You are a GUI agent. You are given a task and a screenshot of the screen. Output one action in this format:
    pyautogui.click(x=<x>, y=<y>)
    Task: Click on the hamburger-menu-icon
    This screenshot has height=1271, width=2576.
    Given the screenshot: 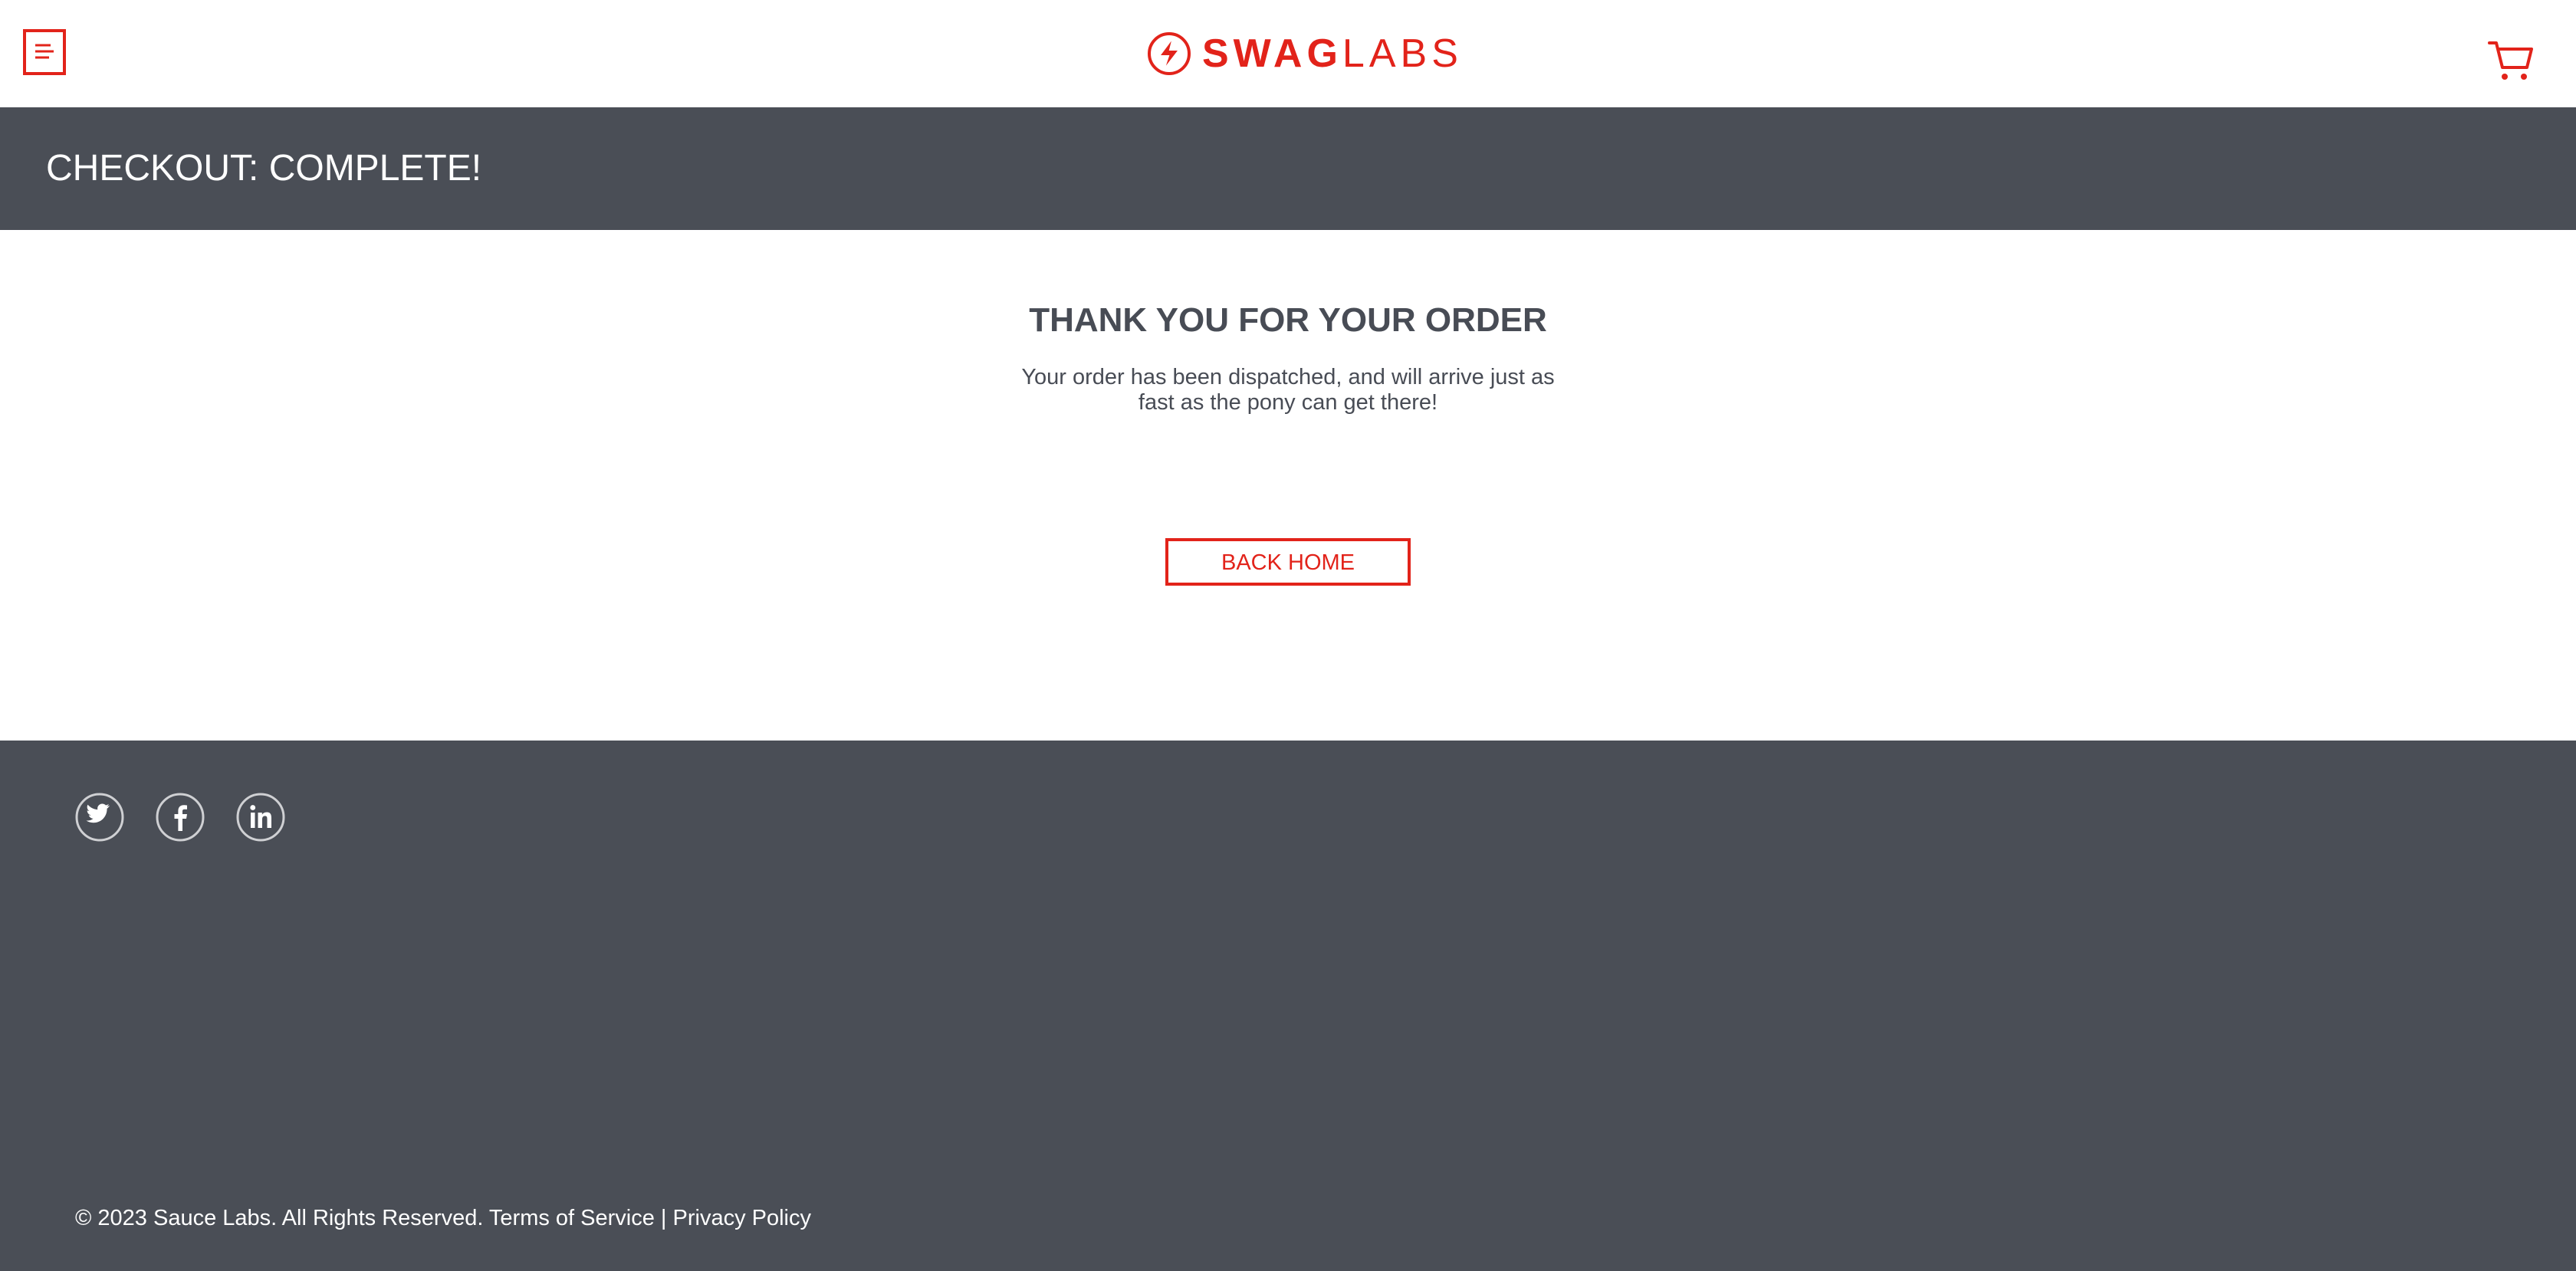 What is the action you would take?
    pyautogui.click(x=44, y=51)
    